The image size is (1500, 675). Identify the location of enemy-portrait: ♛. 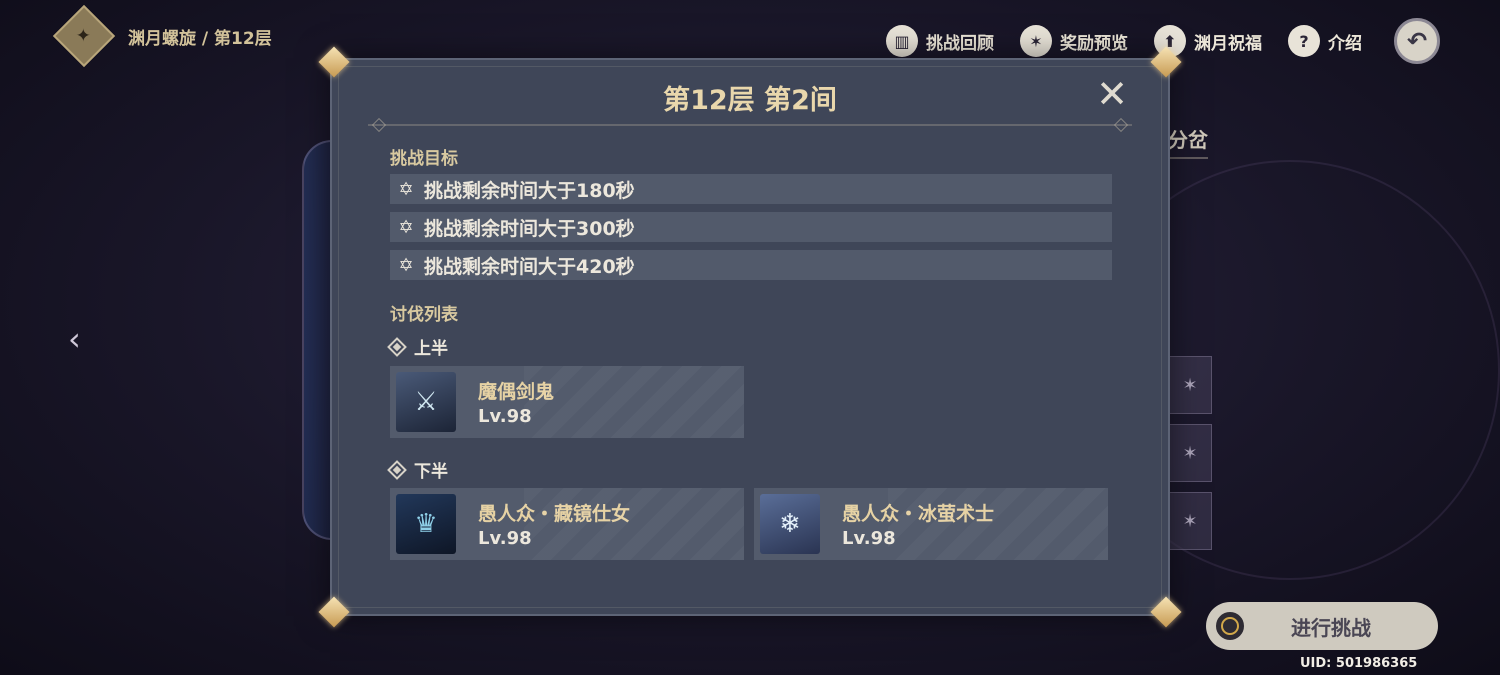
(426, 524).